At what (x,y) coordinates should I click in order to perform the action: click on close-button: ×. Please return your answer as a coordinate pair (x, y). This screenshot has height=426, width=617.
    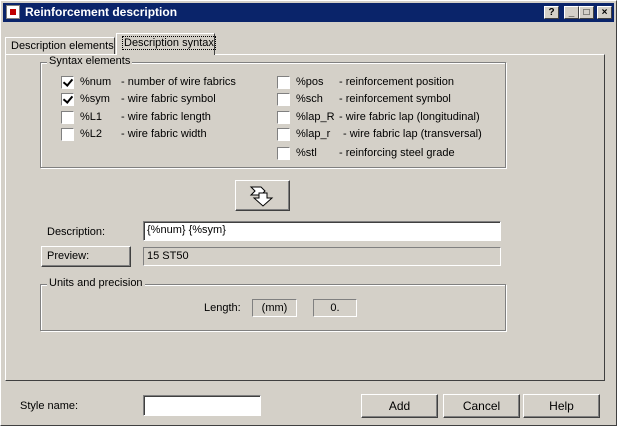
    Looking at the image, I should click on (604, 12).